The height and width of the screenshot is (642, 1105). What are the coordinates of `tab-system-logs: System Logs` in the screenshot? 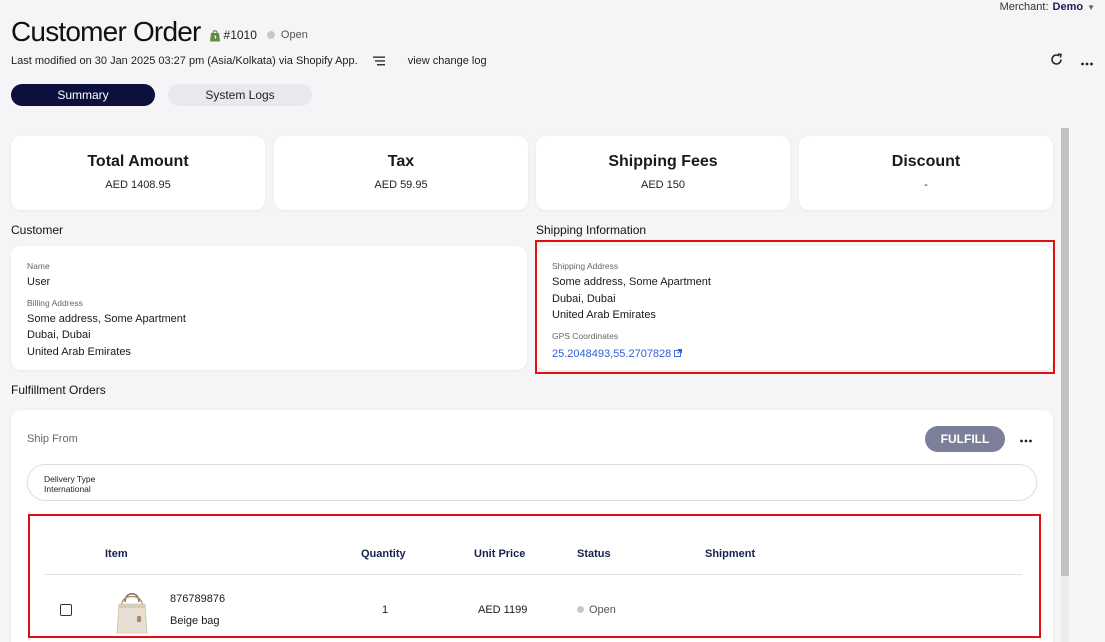 It's located at (240, 95).